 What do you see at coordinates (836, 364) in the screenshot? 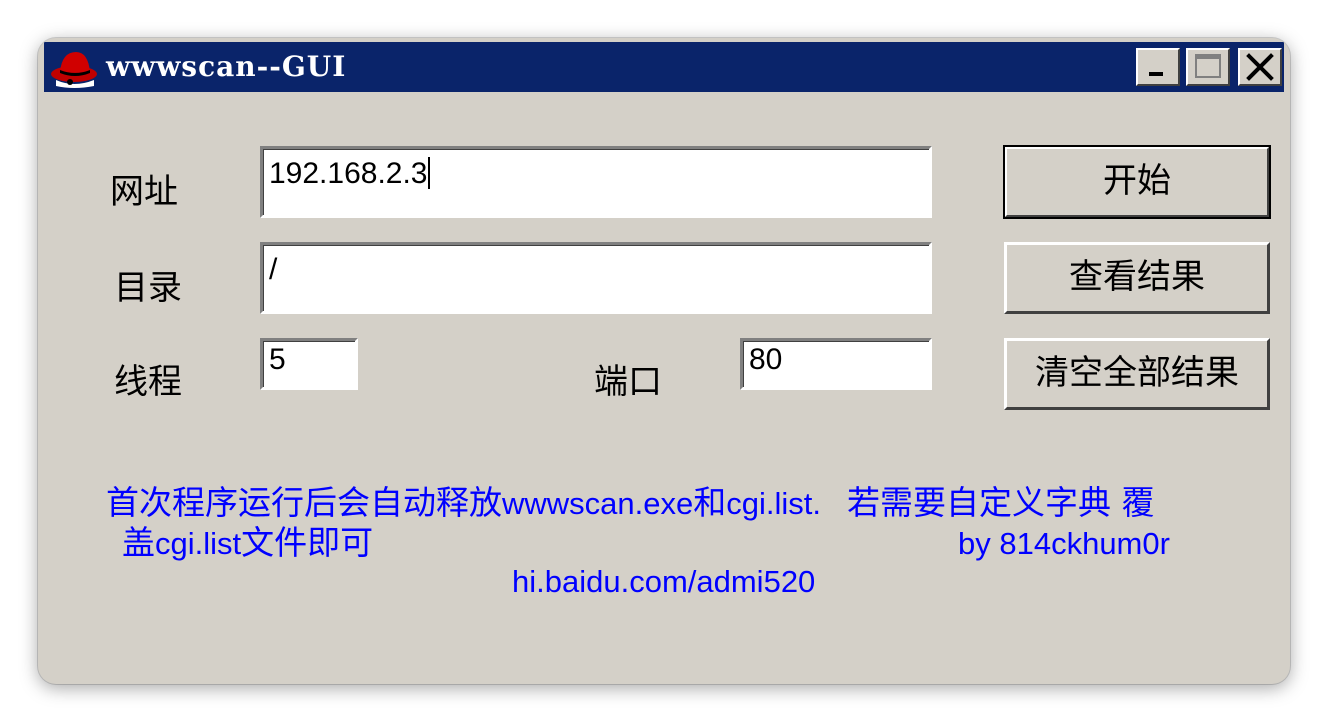
I see `port-input: 80` at bounding box center [836, 364].